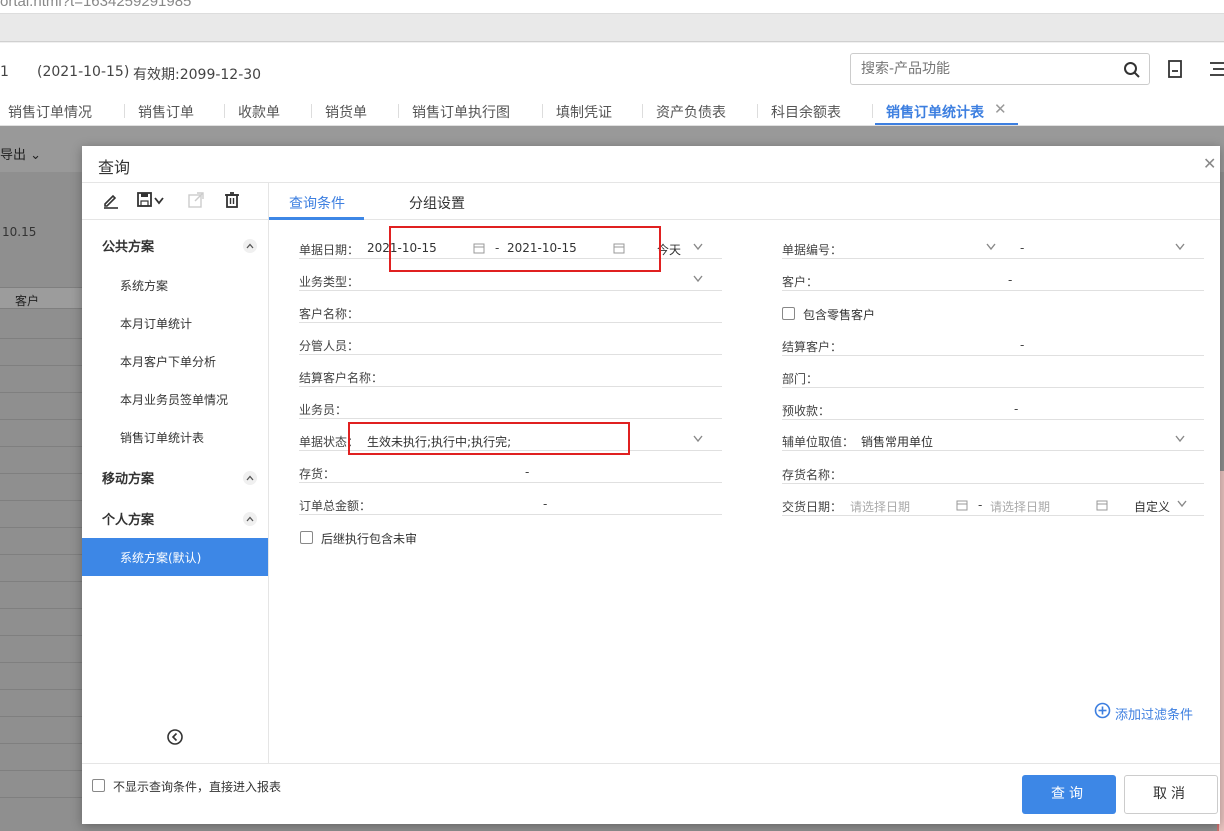 The width and height of the screenshot is (1224, 831). I want to click on export-icon, so click(196, 200).